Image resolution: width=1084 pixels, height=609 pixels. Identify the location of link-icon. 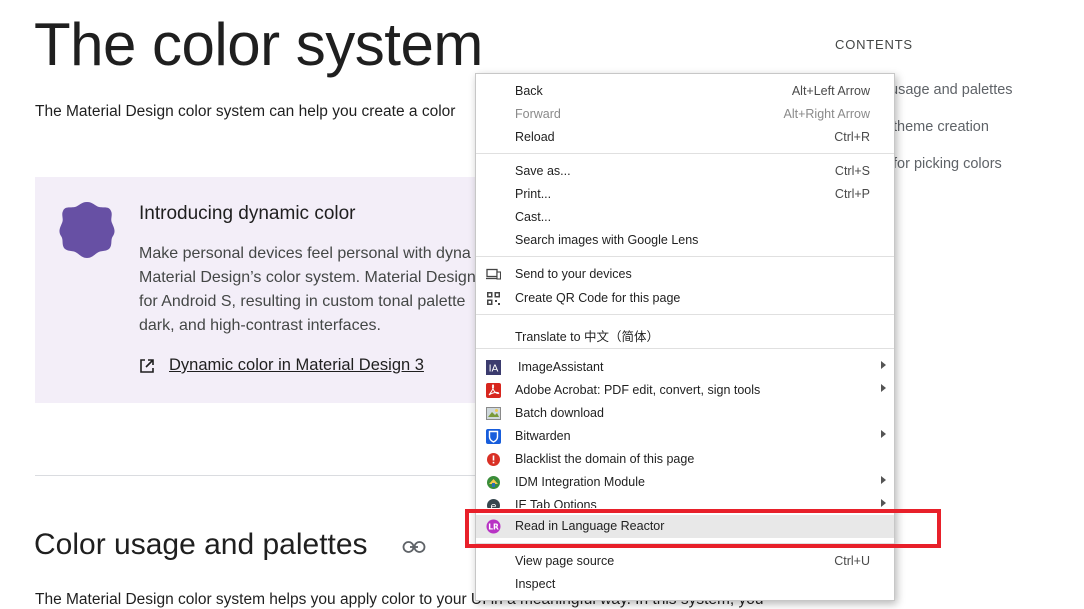
(414, 547).